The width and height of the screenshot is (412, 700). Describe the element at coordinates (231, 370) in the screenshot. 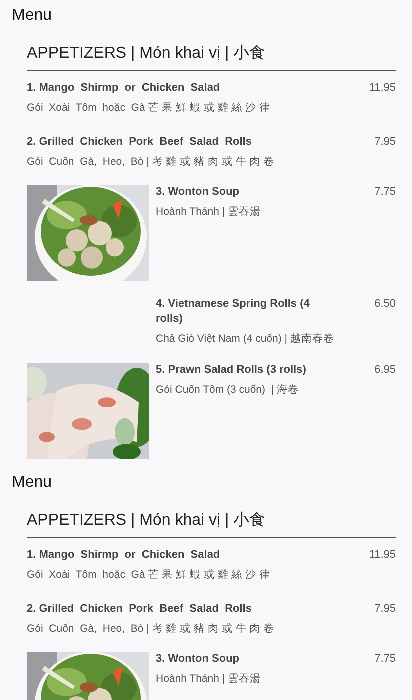

I see `dish-name: 5. Prawn Salad Rolls (3 rolls)` at that location.